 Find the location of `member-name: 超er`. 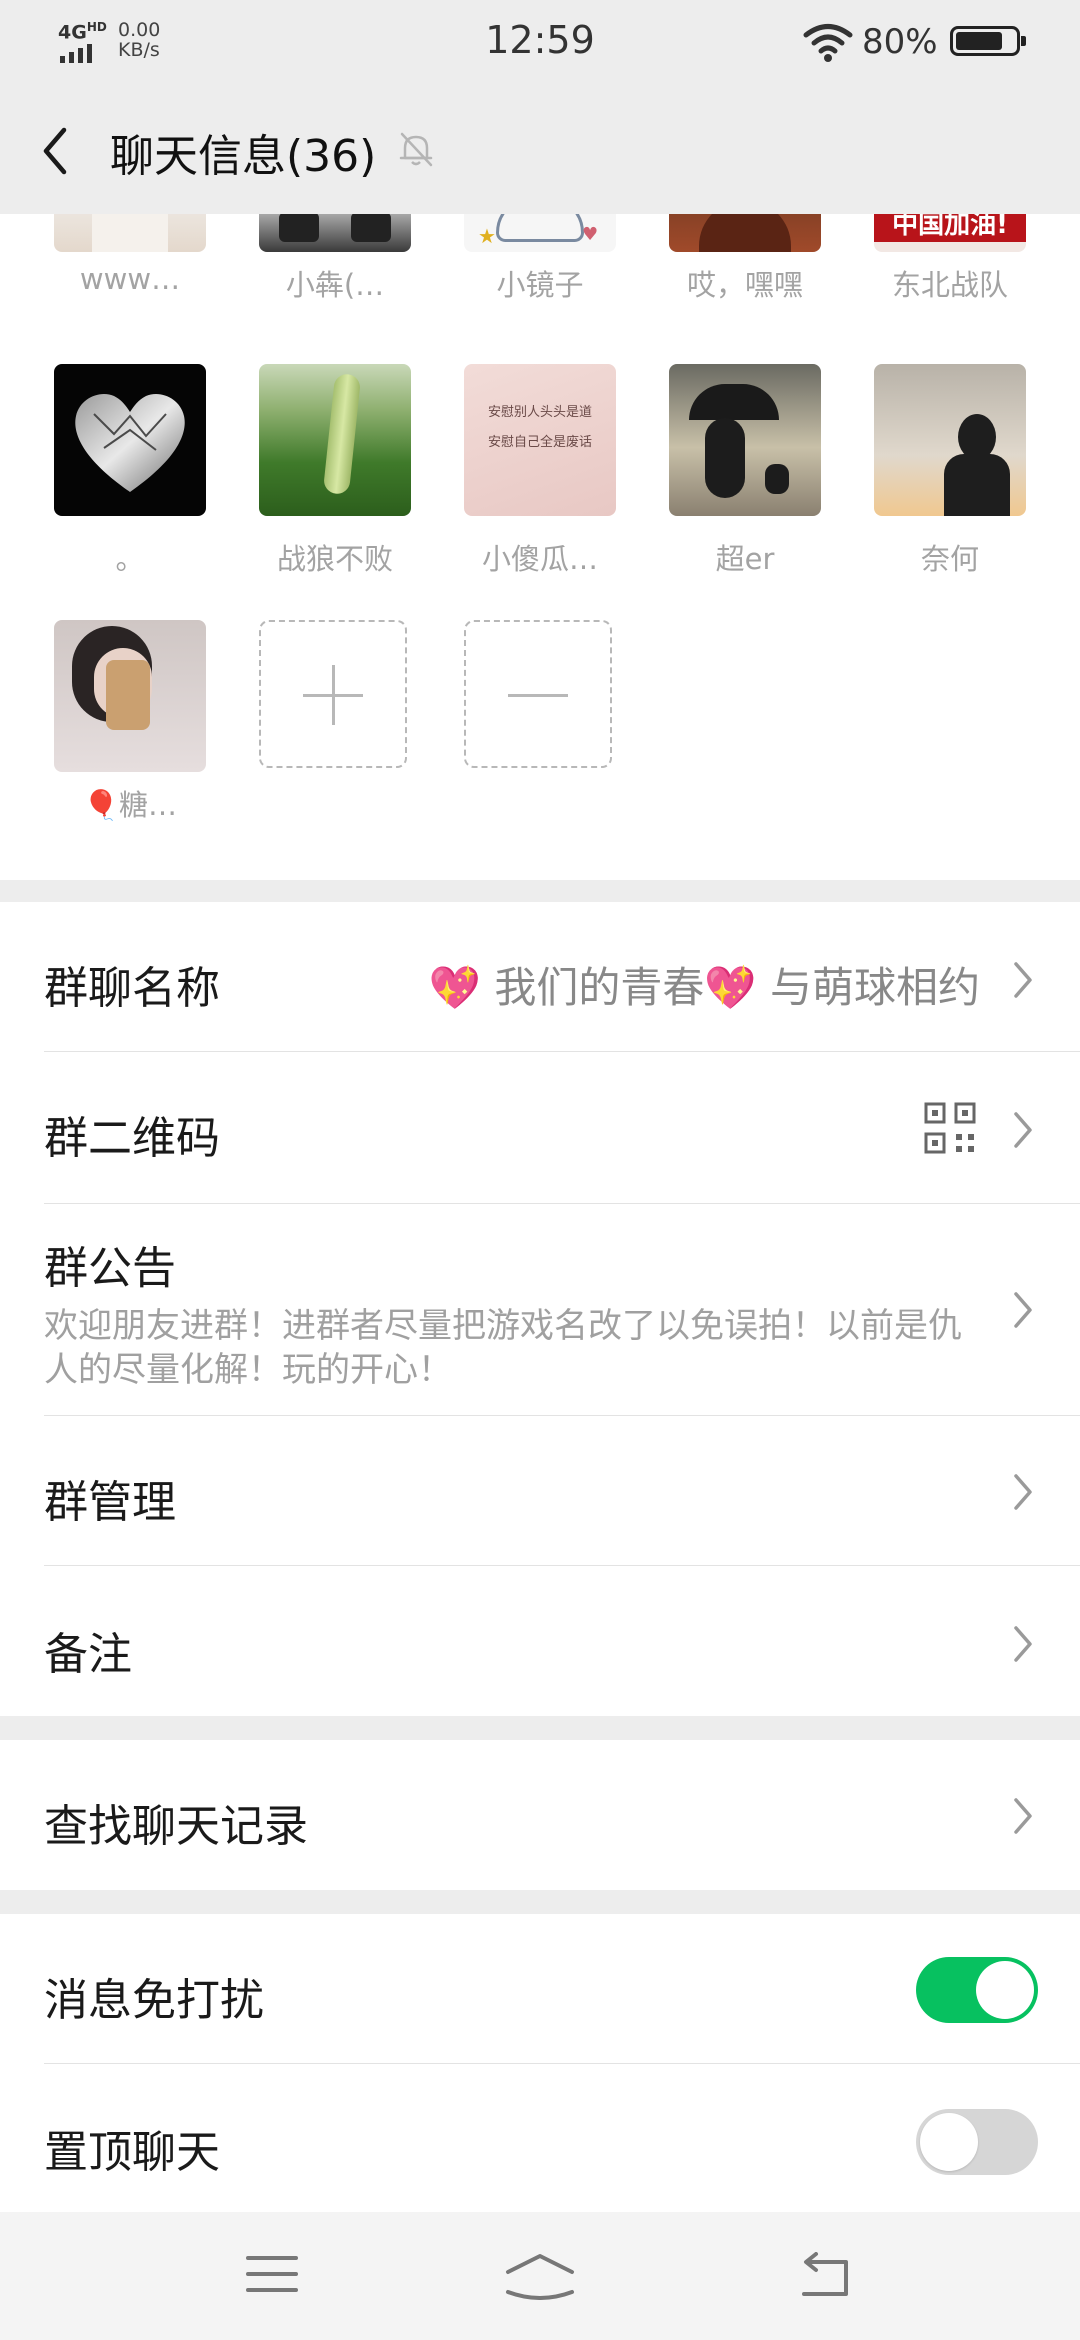

member-name: 超er is located at coordinates (745, 559).